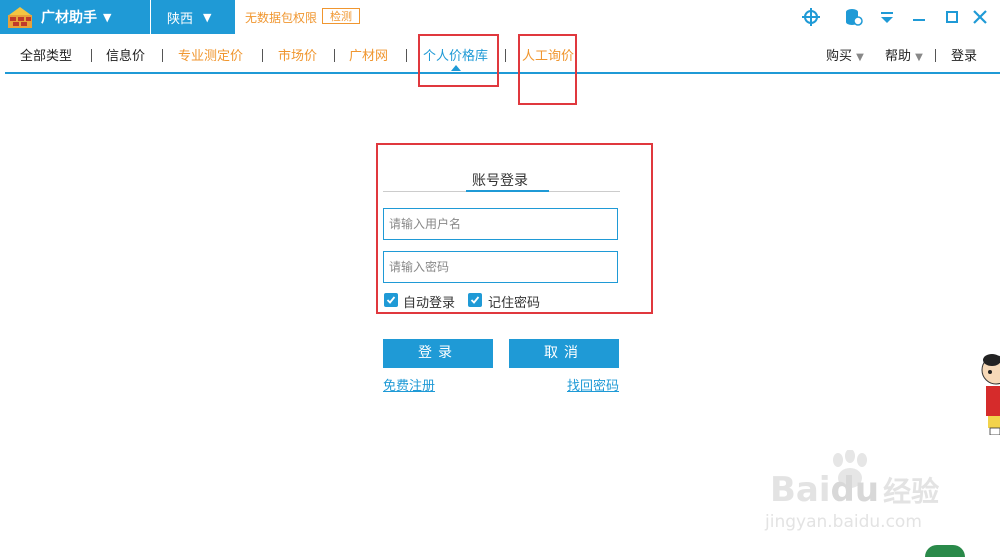 This screenshot has width=1000, height=557. Describe the element at coordinates (500, 267) in the screenshot. I see `password-input` at that location.